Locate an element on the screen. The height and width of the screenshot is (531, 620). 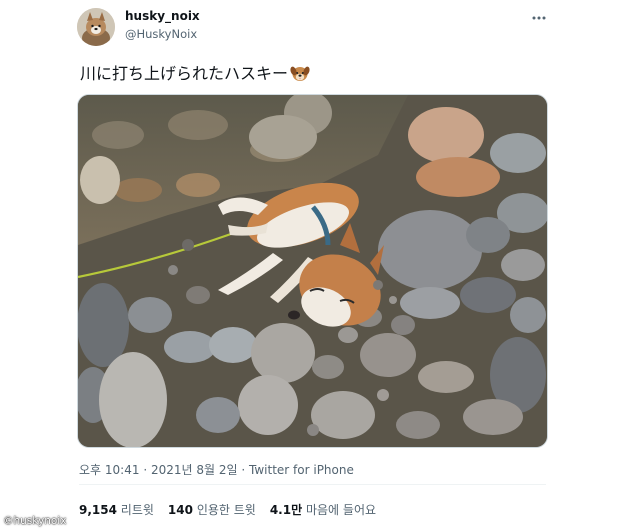
likes-stat: 4.1만 마음에 들어요 is located at coordinates (323, 510).